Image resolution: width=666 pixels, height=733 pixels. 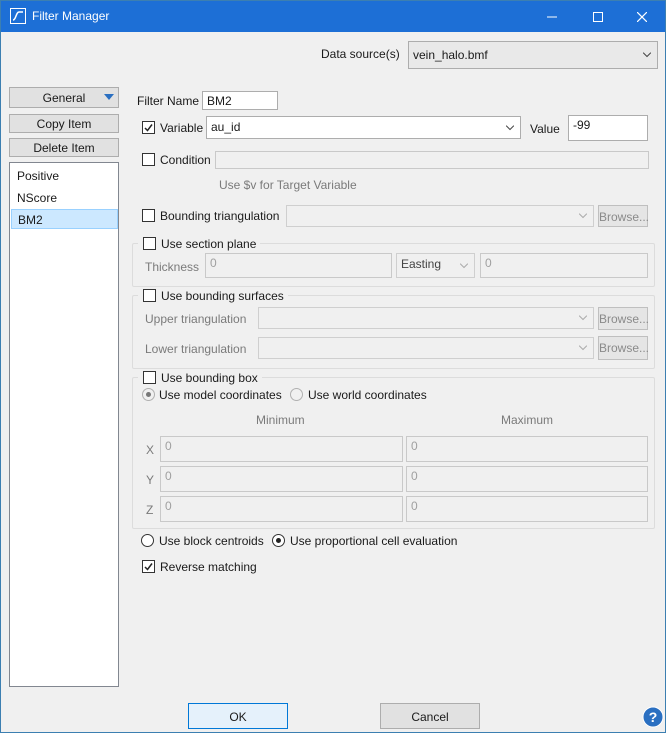 What do you see at coordinates (288, 185) in the screenshot?
I see `condition-hint: Use $v for Target Variable` at bounding box center [288, 185].